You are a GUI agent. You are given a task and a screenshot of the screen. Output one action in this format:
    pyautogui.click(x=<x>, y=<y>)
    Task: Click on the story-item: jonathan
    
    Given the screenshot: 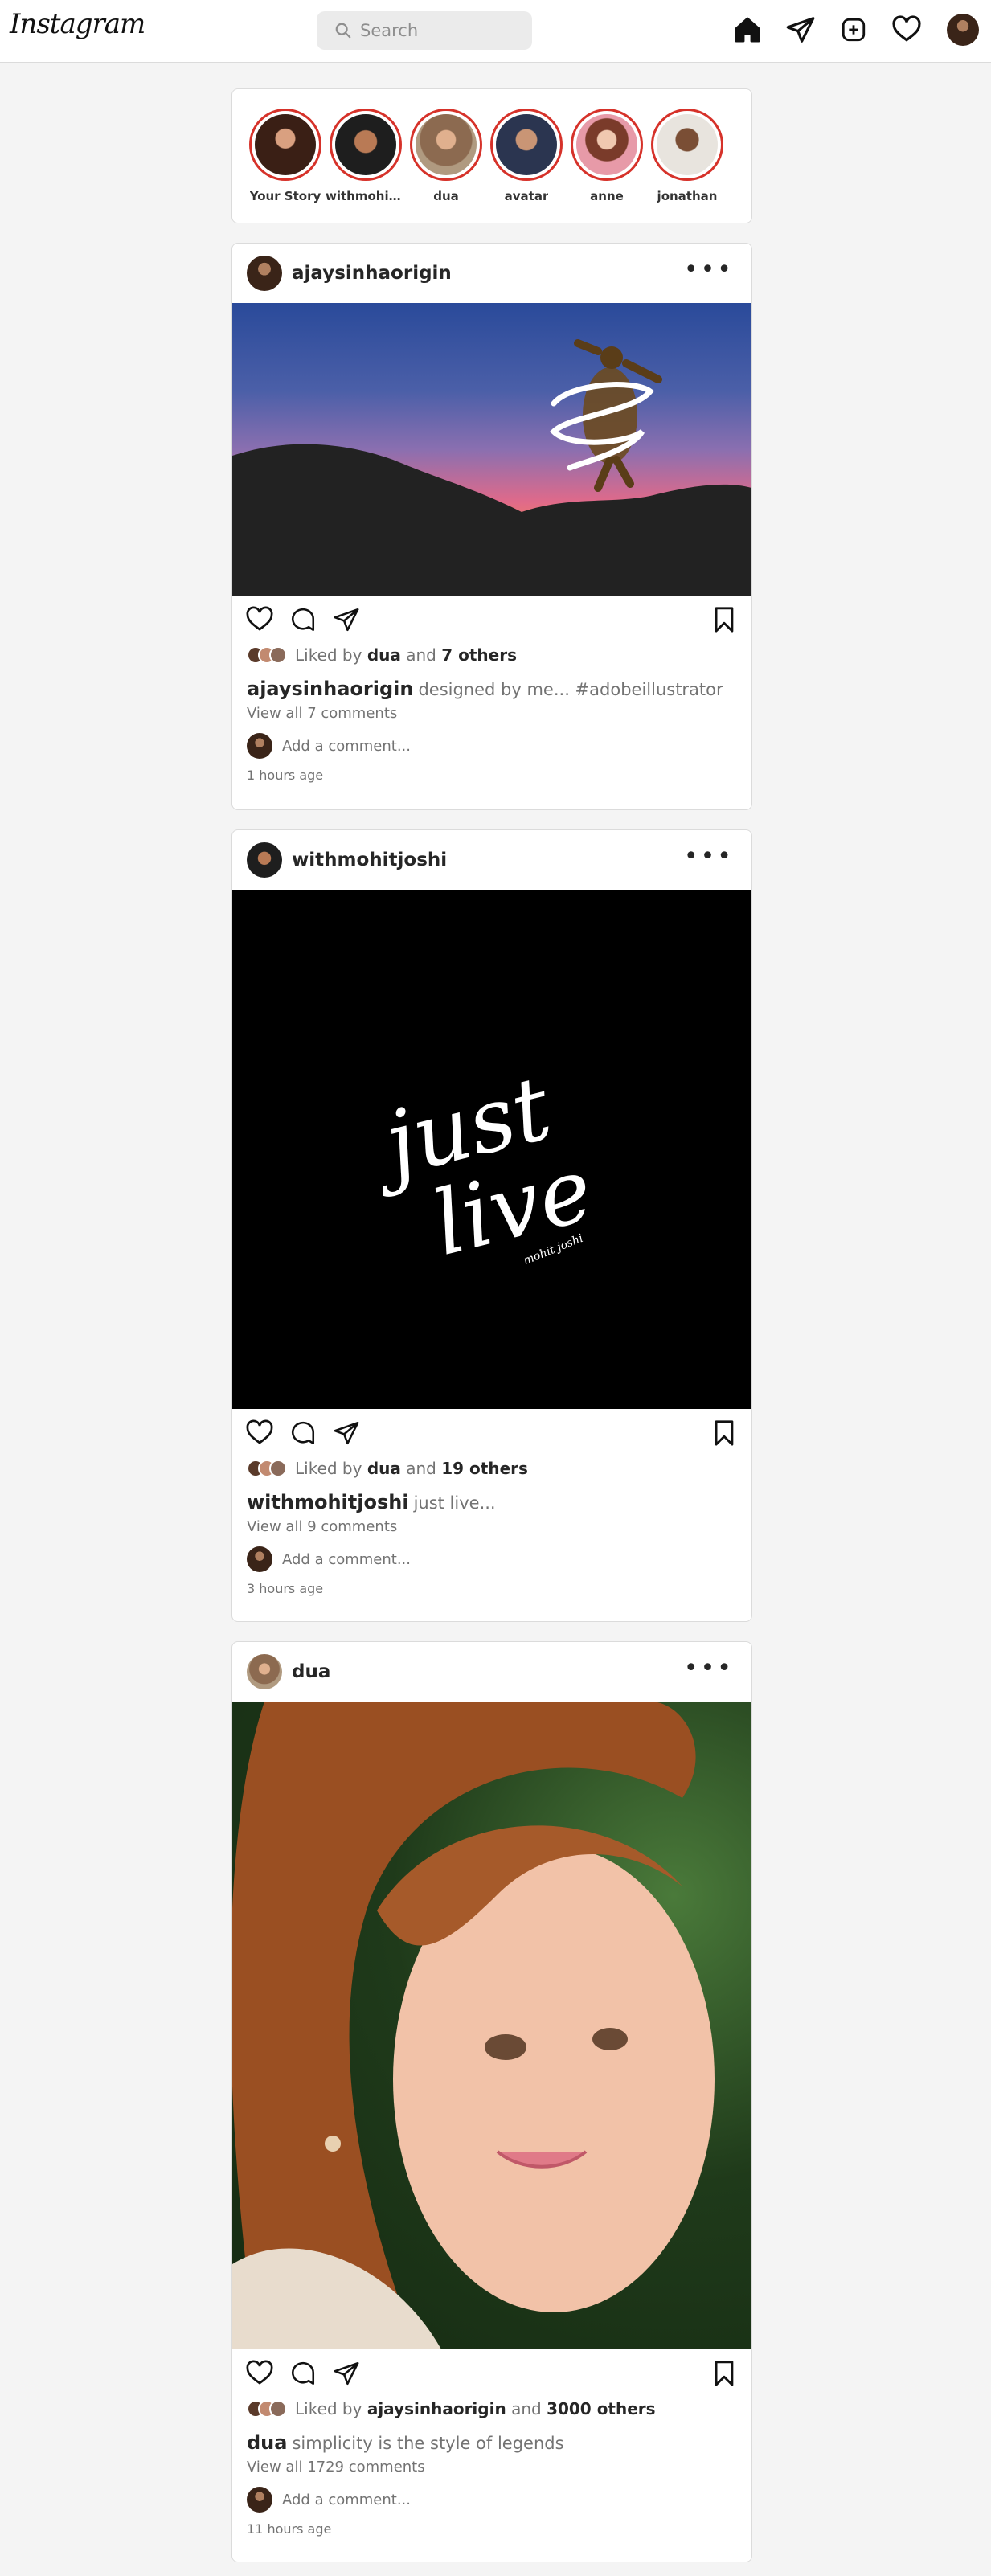 What is the action you would take?
    pyautogui.click(x=687, y=166)
    